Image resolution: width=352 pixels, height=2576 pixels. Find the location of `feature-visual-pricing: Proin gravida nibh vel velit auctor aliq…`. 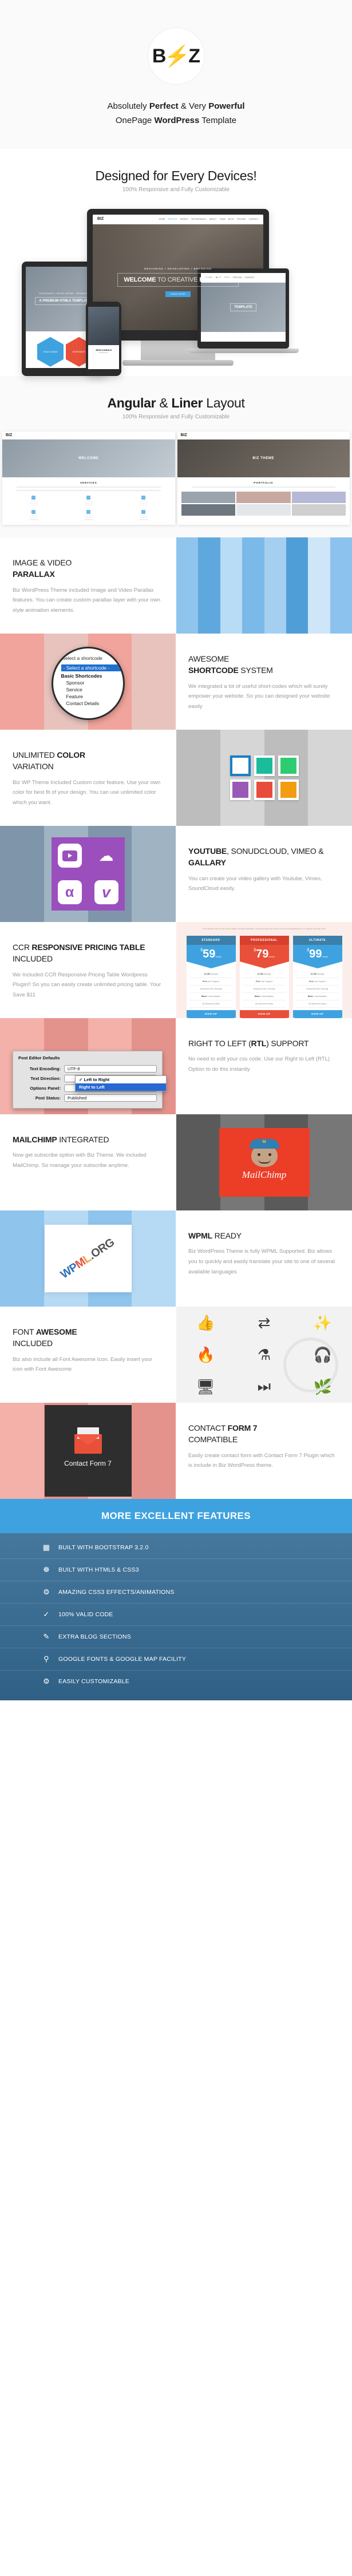

feature-visual-pricing: Proin gravida nibh vel velit auctor aliq… is located at coordinates (264, 970).